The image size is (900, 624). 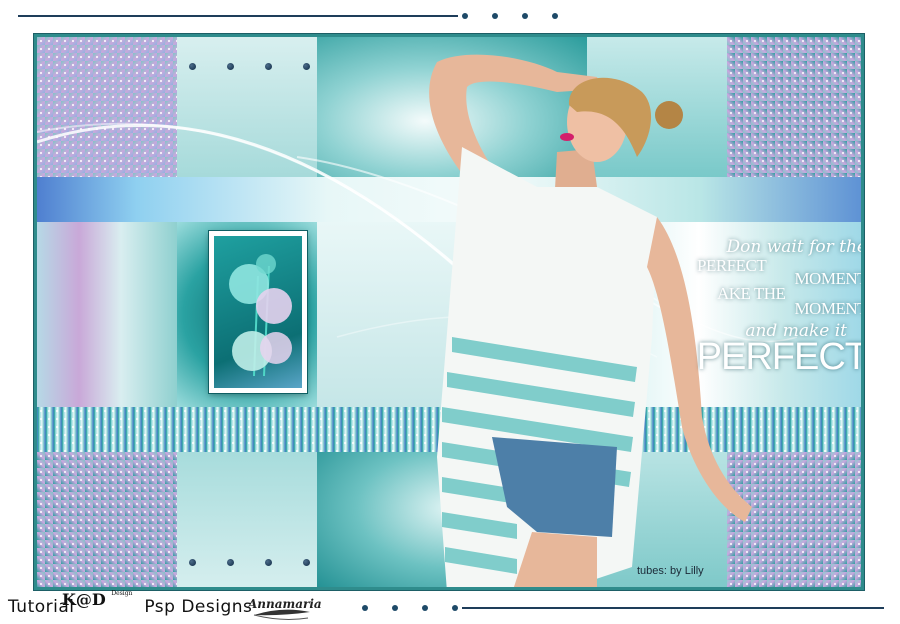 I want to click on flower-panel, so click(x=258, y=312).